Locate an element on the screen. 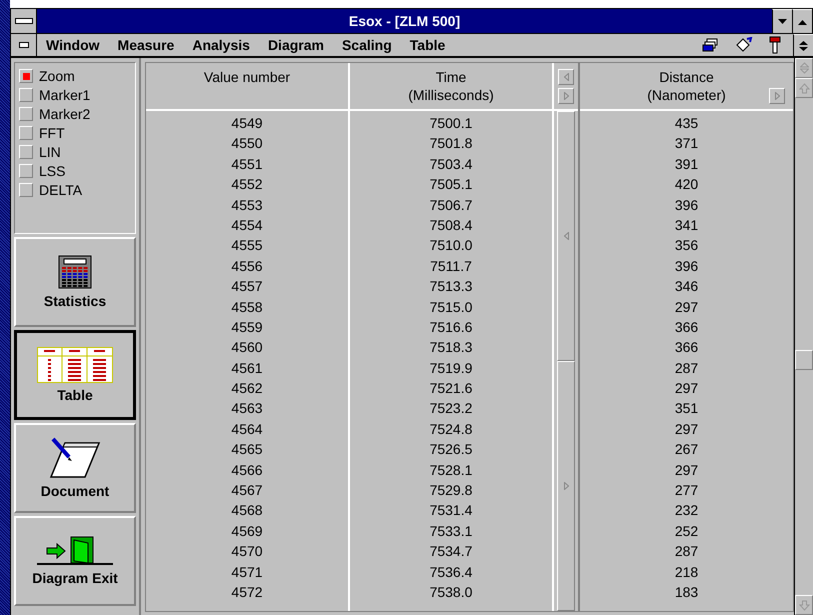 This screenshot has height=615, width=813. table-cell-text: 346 is located at coordinates (687, 286).